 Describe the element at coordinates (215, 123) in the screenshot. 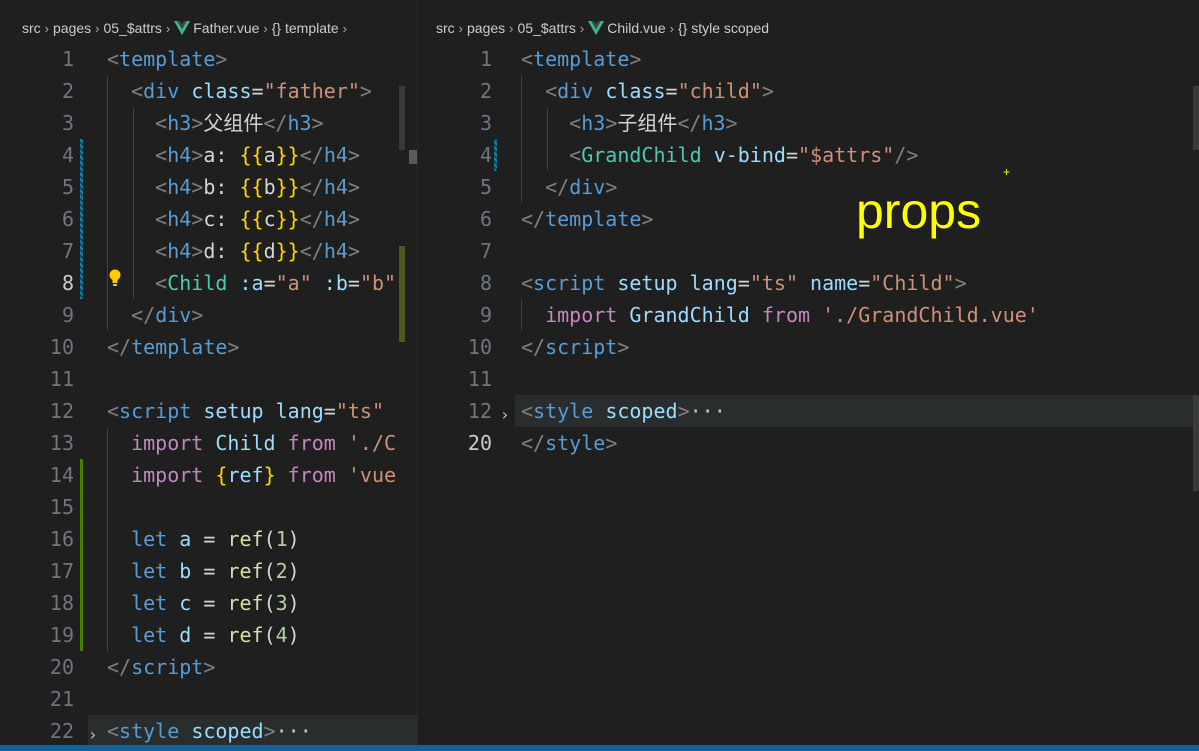

I see `code-text: <h3>父组件</h3>` at that location.